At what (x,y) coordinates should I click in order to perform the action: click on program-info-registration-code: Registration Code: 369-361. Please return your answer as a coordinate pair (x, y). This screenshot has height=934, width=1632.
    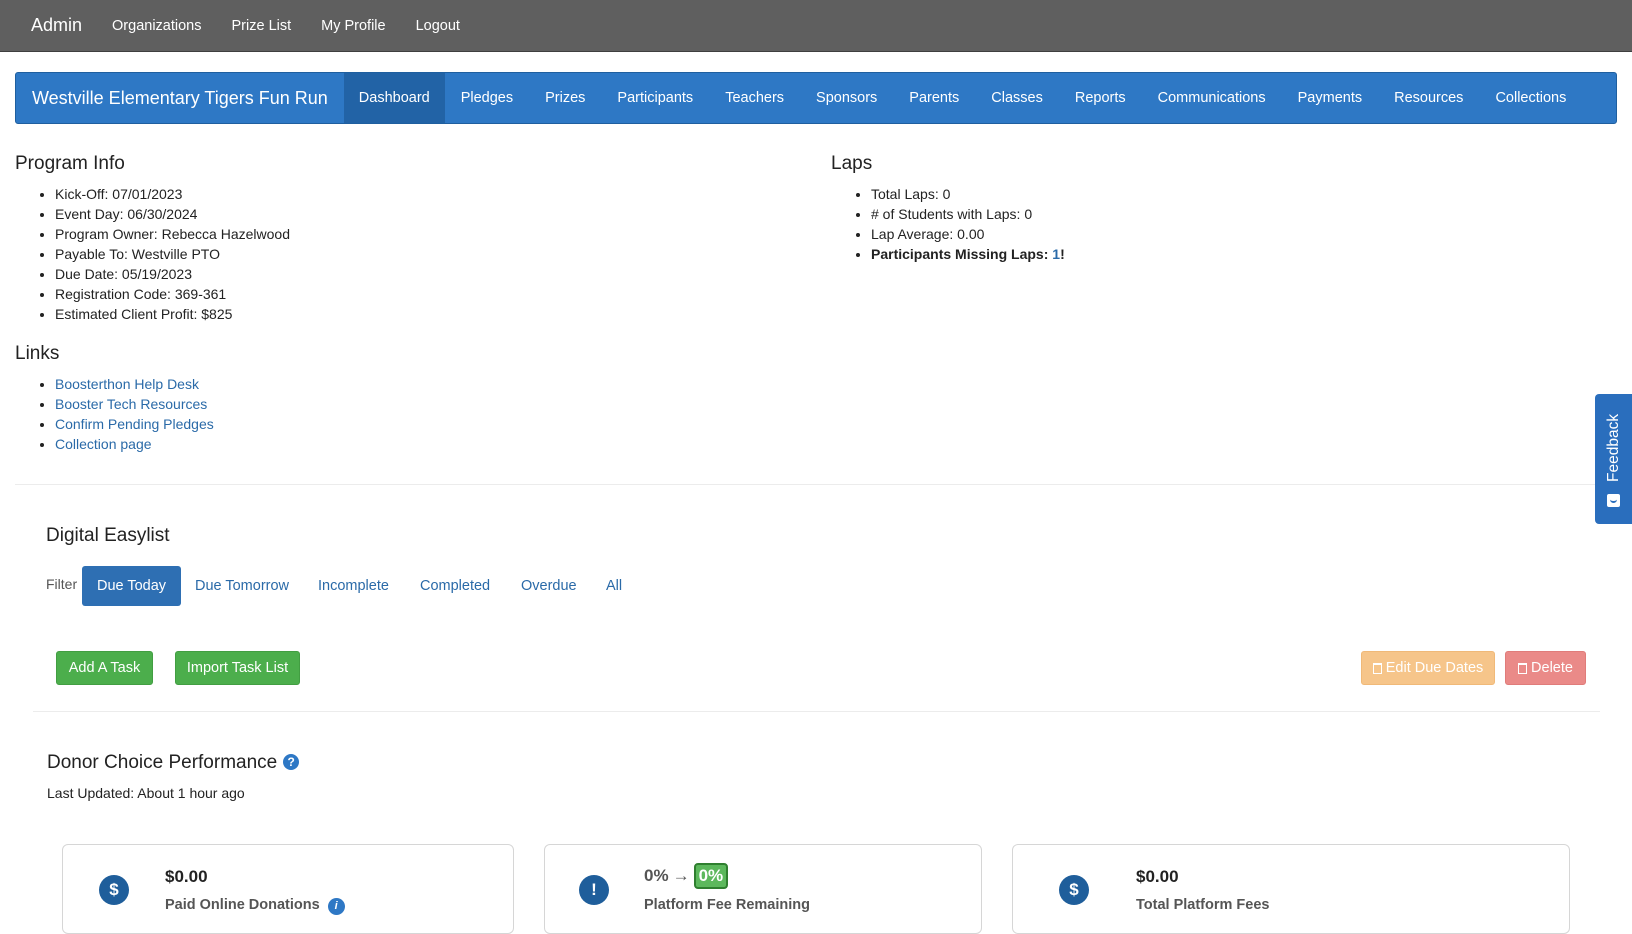
    Looking at the image, I should click on (172, 294).